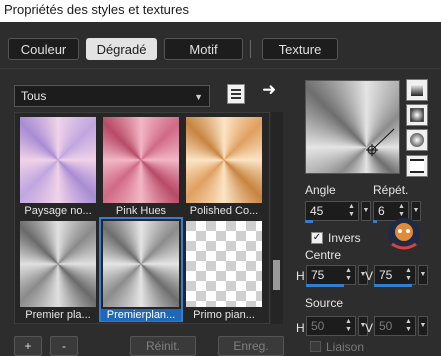 This screenshot has height=356, width=441. What do you see at coordinates (320, 190) in the screenshot?
I see `angle-label: Angle` at bounding box center [320, 190].